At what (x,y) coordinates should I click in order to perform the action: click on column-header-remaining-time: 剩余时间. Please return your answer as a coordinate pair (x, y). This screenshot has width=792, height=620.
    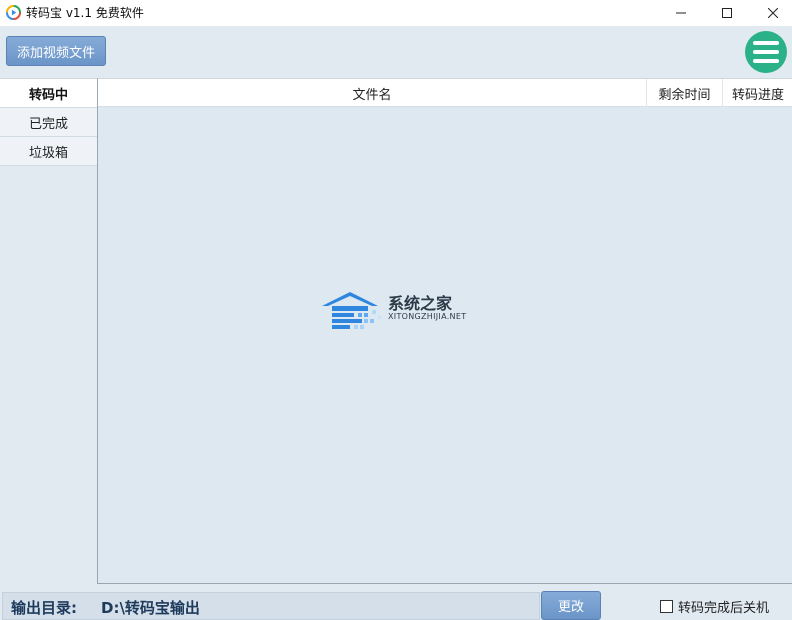
    Looking at the image, I should click on (684, 93).